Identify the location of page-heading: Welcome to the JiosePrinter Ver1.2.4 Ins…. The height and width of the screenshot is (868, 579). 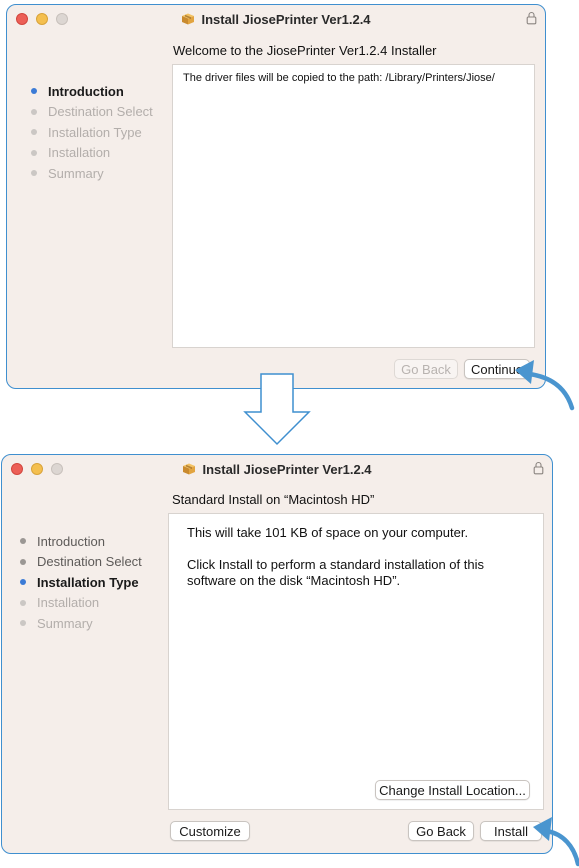
(305, 50).